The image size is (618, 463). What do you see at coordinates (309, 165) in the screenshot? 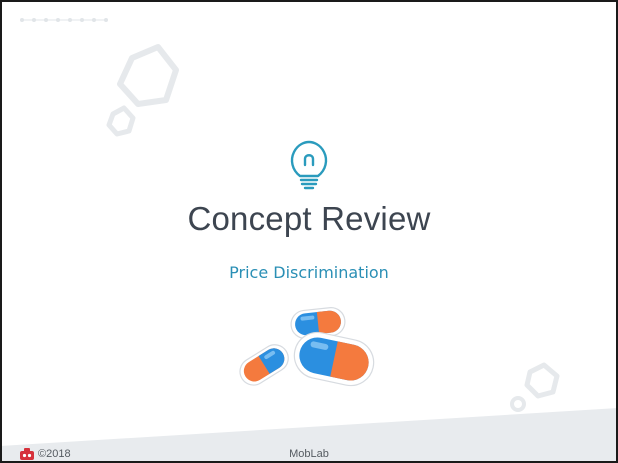
I see `lightbulb-icon` at bounding box center [309, 165].